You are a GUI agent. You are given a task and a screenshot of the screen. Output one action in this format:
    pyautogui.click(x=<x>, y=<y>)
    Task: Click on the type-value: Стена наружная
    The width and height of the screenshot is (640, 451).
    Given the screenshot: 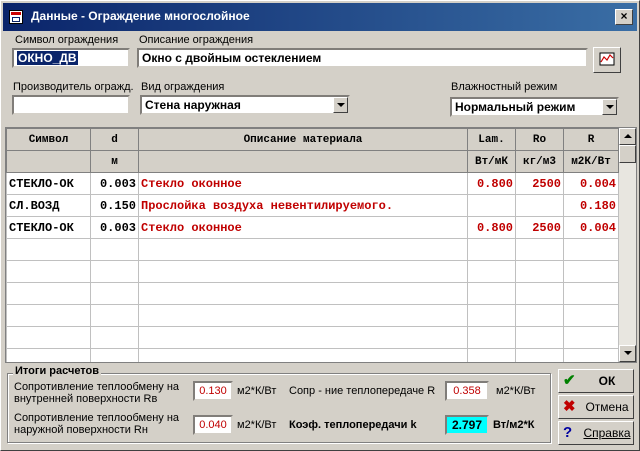 What is the action you would take?
    pyautogui.click(x=193, y=105)
    